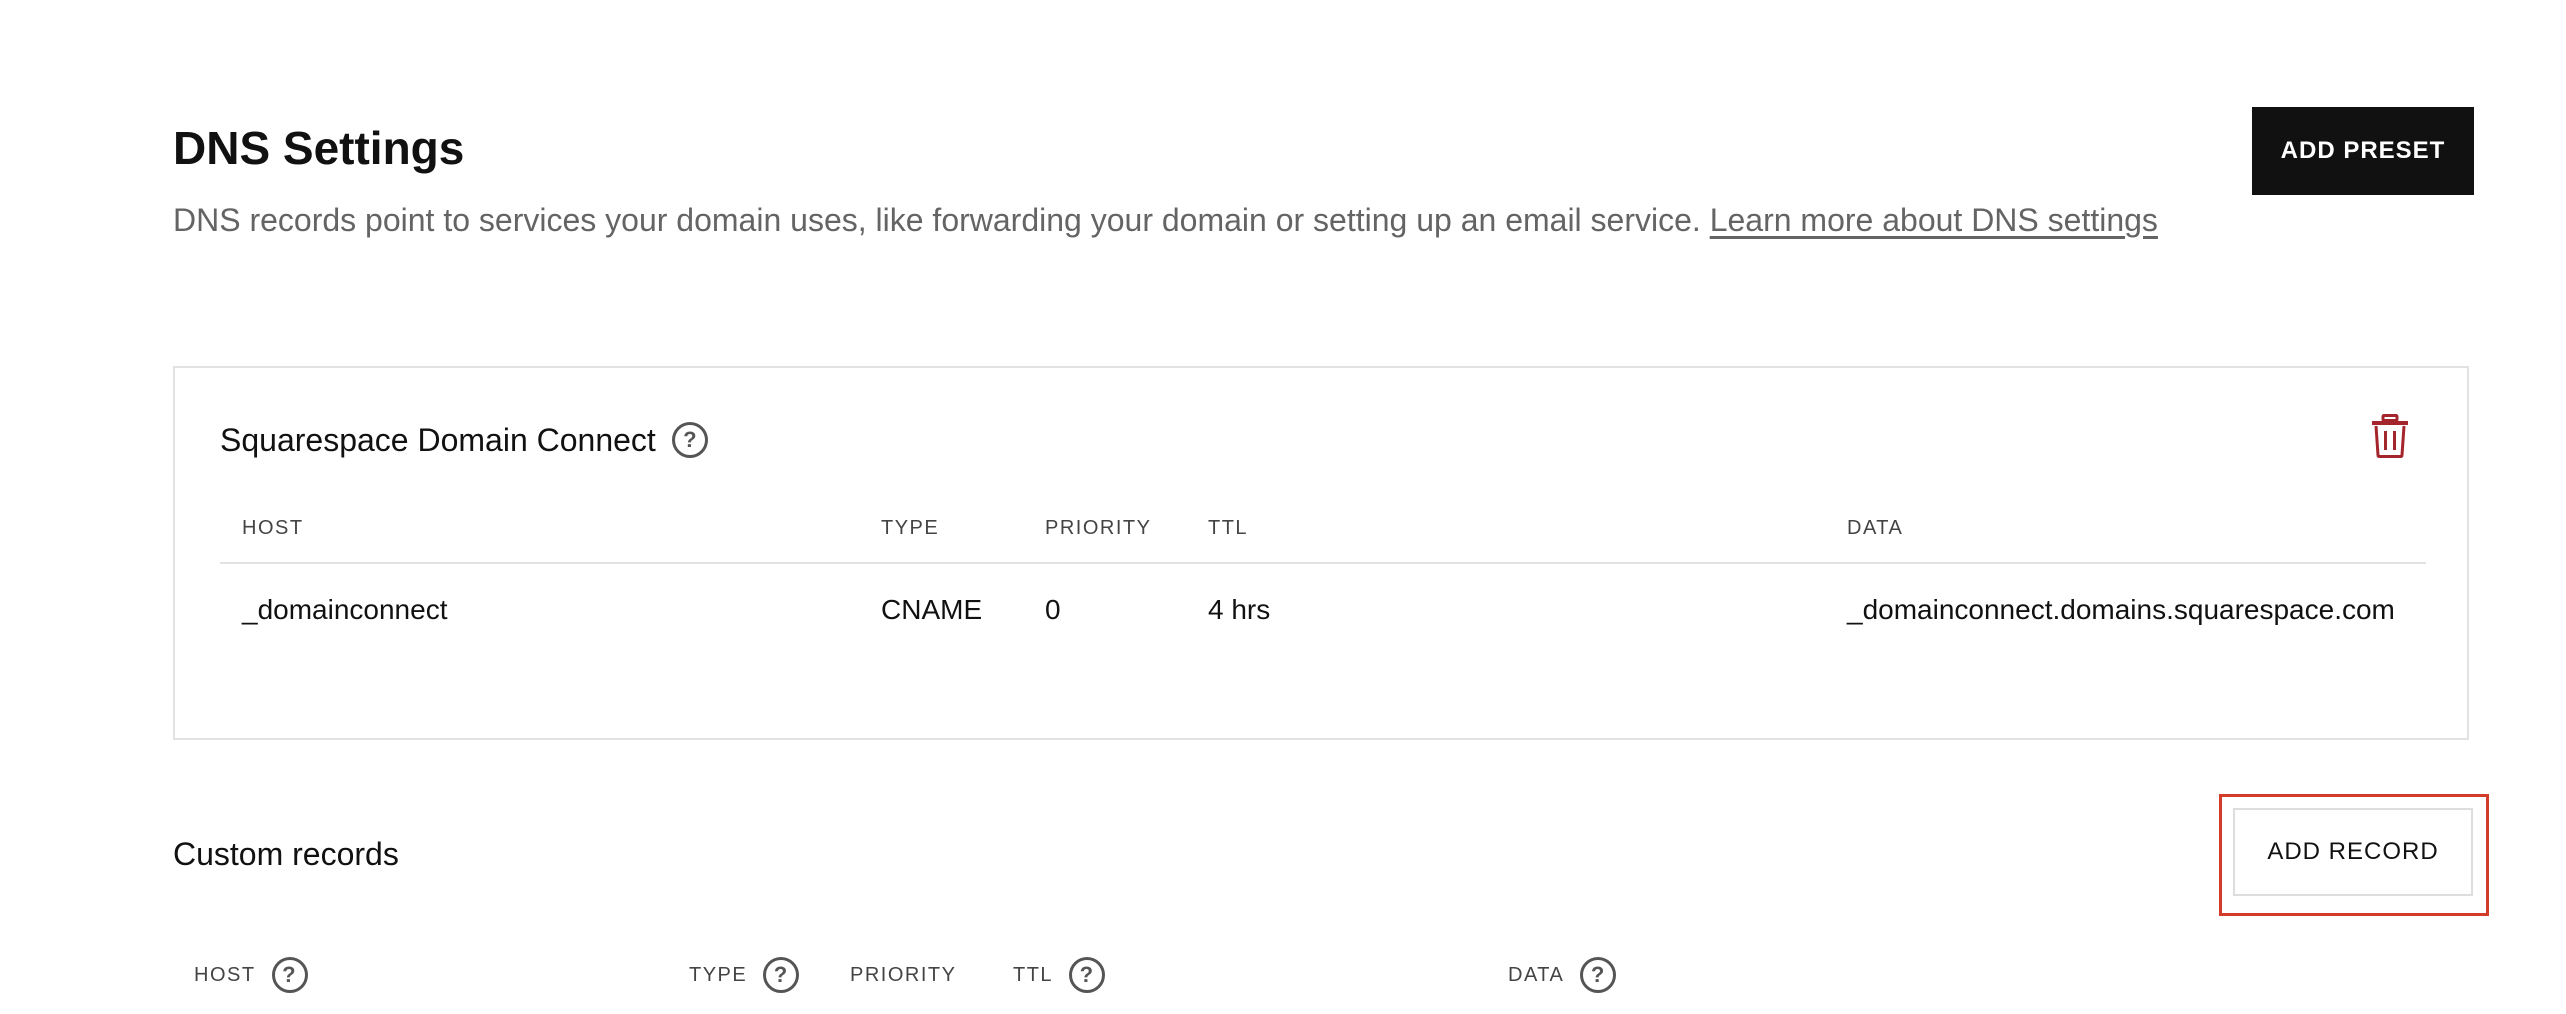  Describe the element at coordinates (2363, 151) in the screenshot. I see `add-preset-button: ADD PRESET` at that location.